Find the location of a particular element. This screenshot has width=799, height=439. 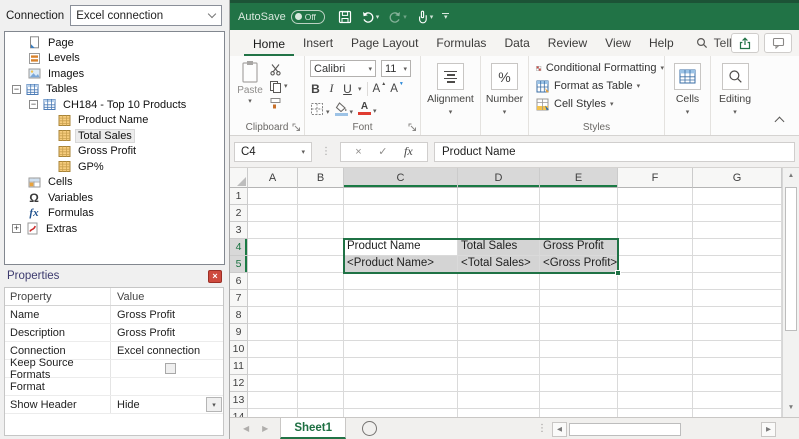

cell-G6 is located at coordinates (737, 281).